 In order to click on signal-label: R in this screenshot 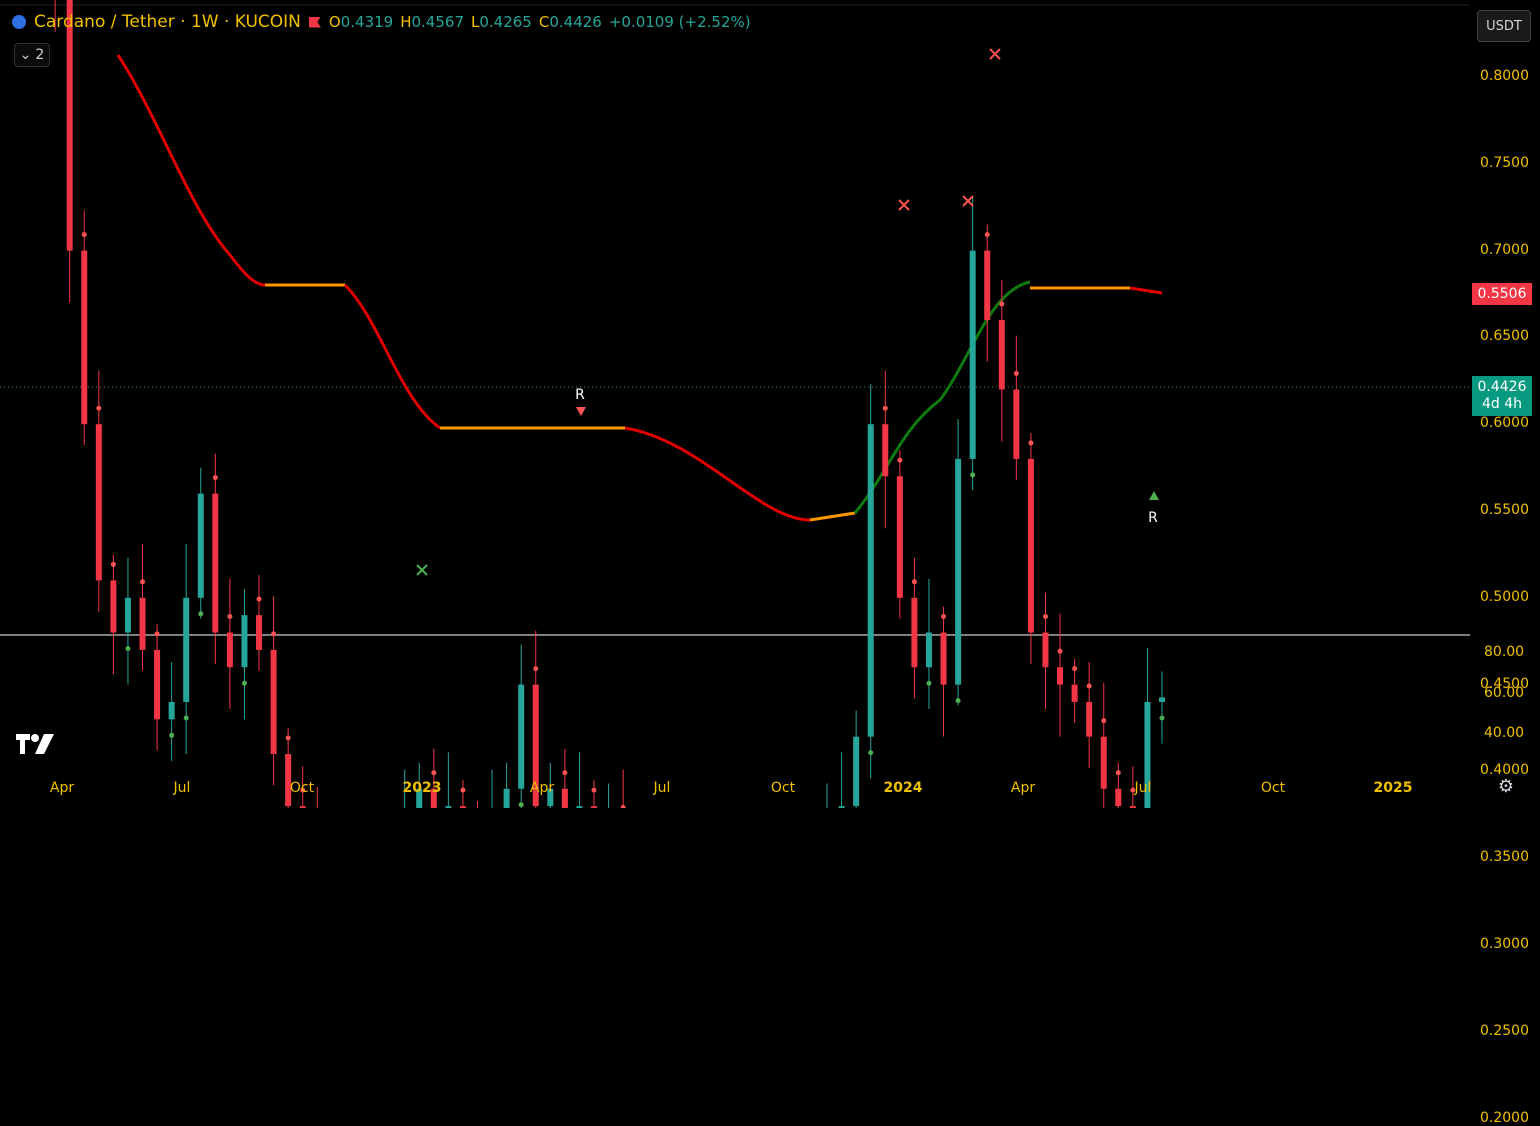, I will do `click(580, 395)`.